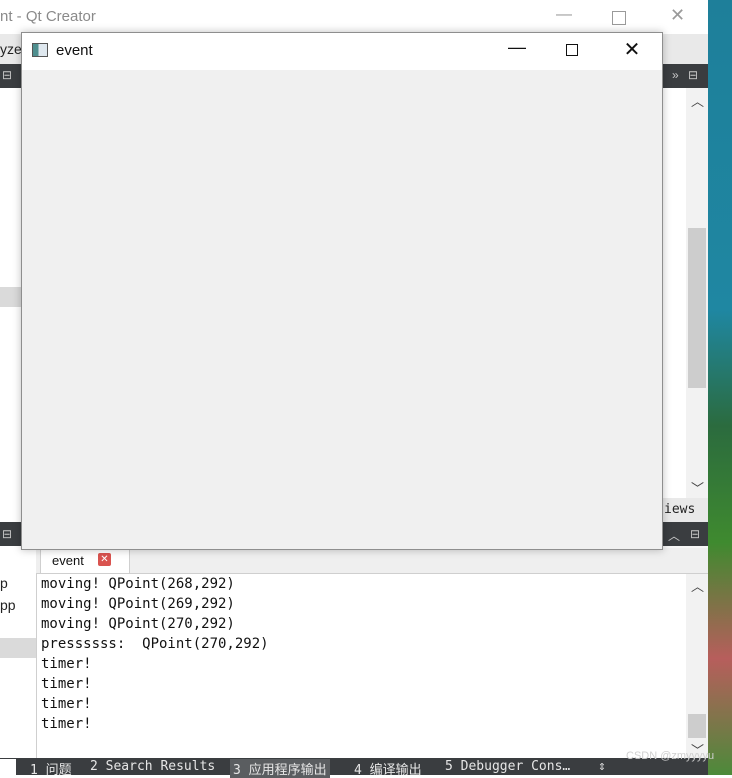  I want to click on event-window-title: event, so click(74, 50).